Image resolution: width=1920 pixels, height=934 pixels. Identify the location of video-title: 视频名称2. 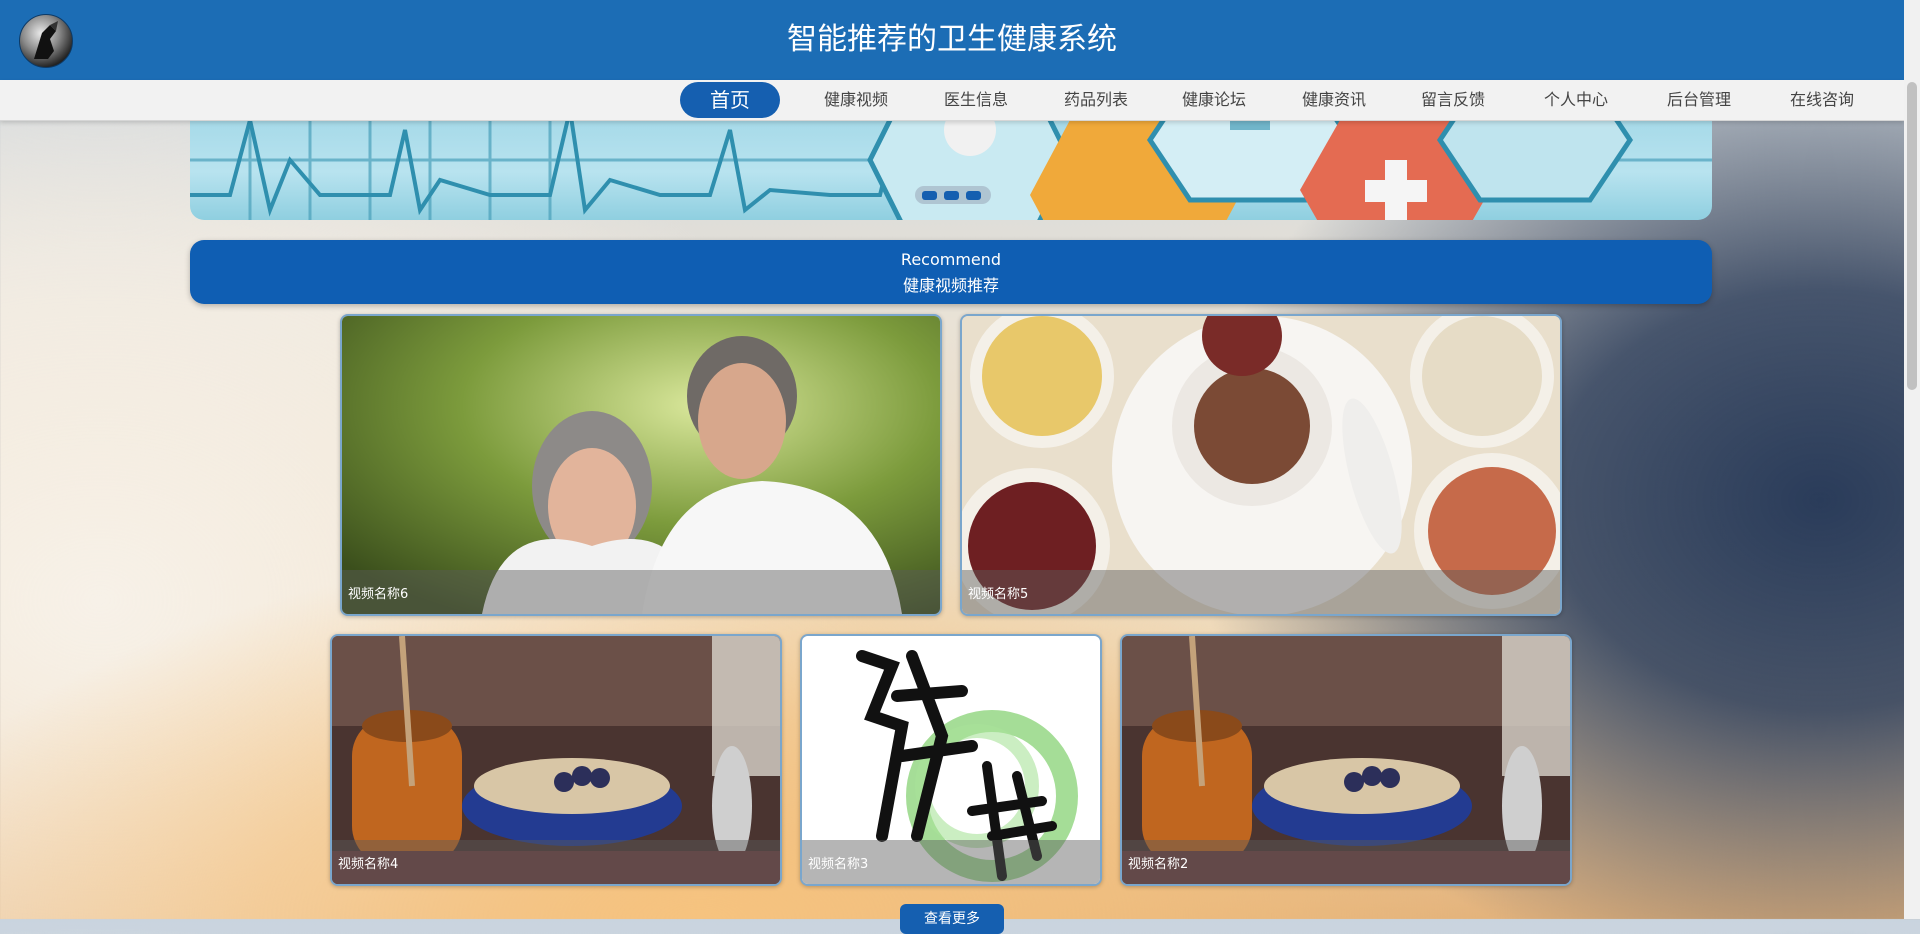
(1158, 864).